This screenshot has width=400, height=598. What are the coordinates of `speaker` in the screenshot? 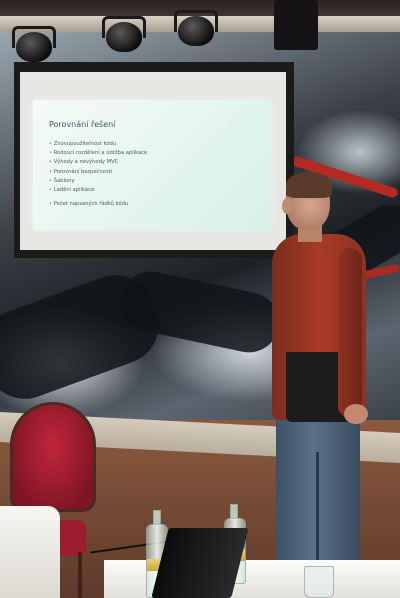 It's located at (296, 25).